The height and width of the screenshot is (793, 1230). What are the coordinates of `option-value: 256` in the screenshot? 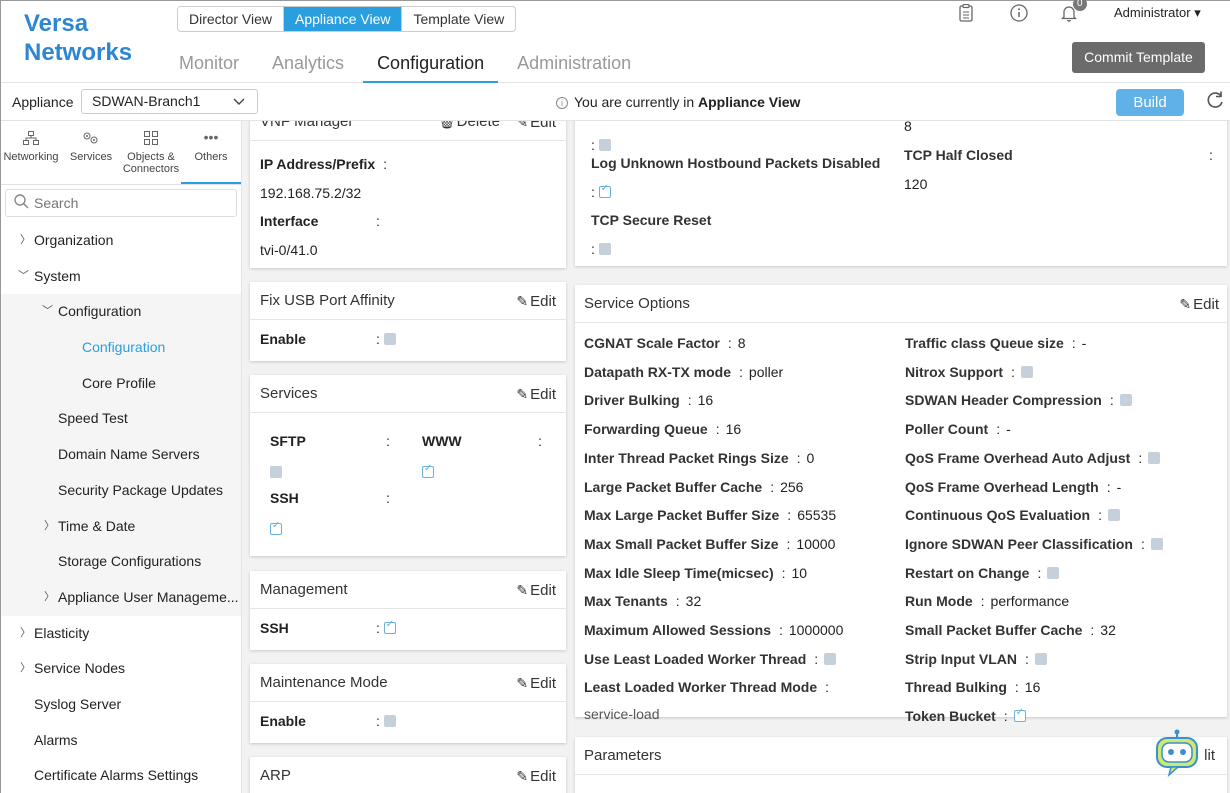 It's located at (792, 486).